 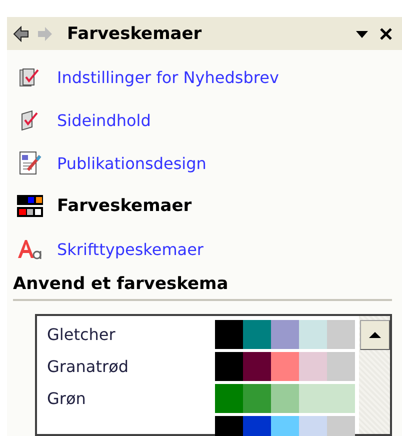 What do you see at coordinates (209, 249) in the screenshot?
I see `task-link: Skrifttypeskemaer` at bounding box center [209, 249].